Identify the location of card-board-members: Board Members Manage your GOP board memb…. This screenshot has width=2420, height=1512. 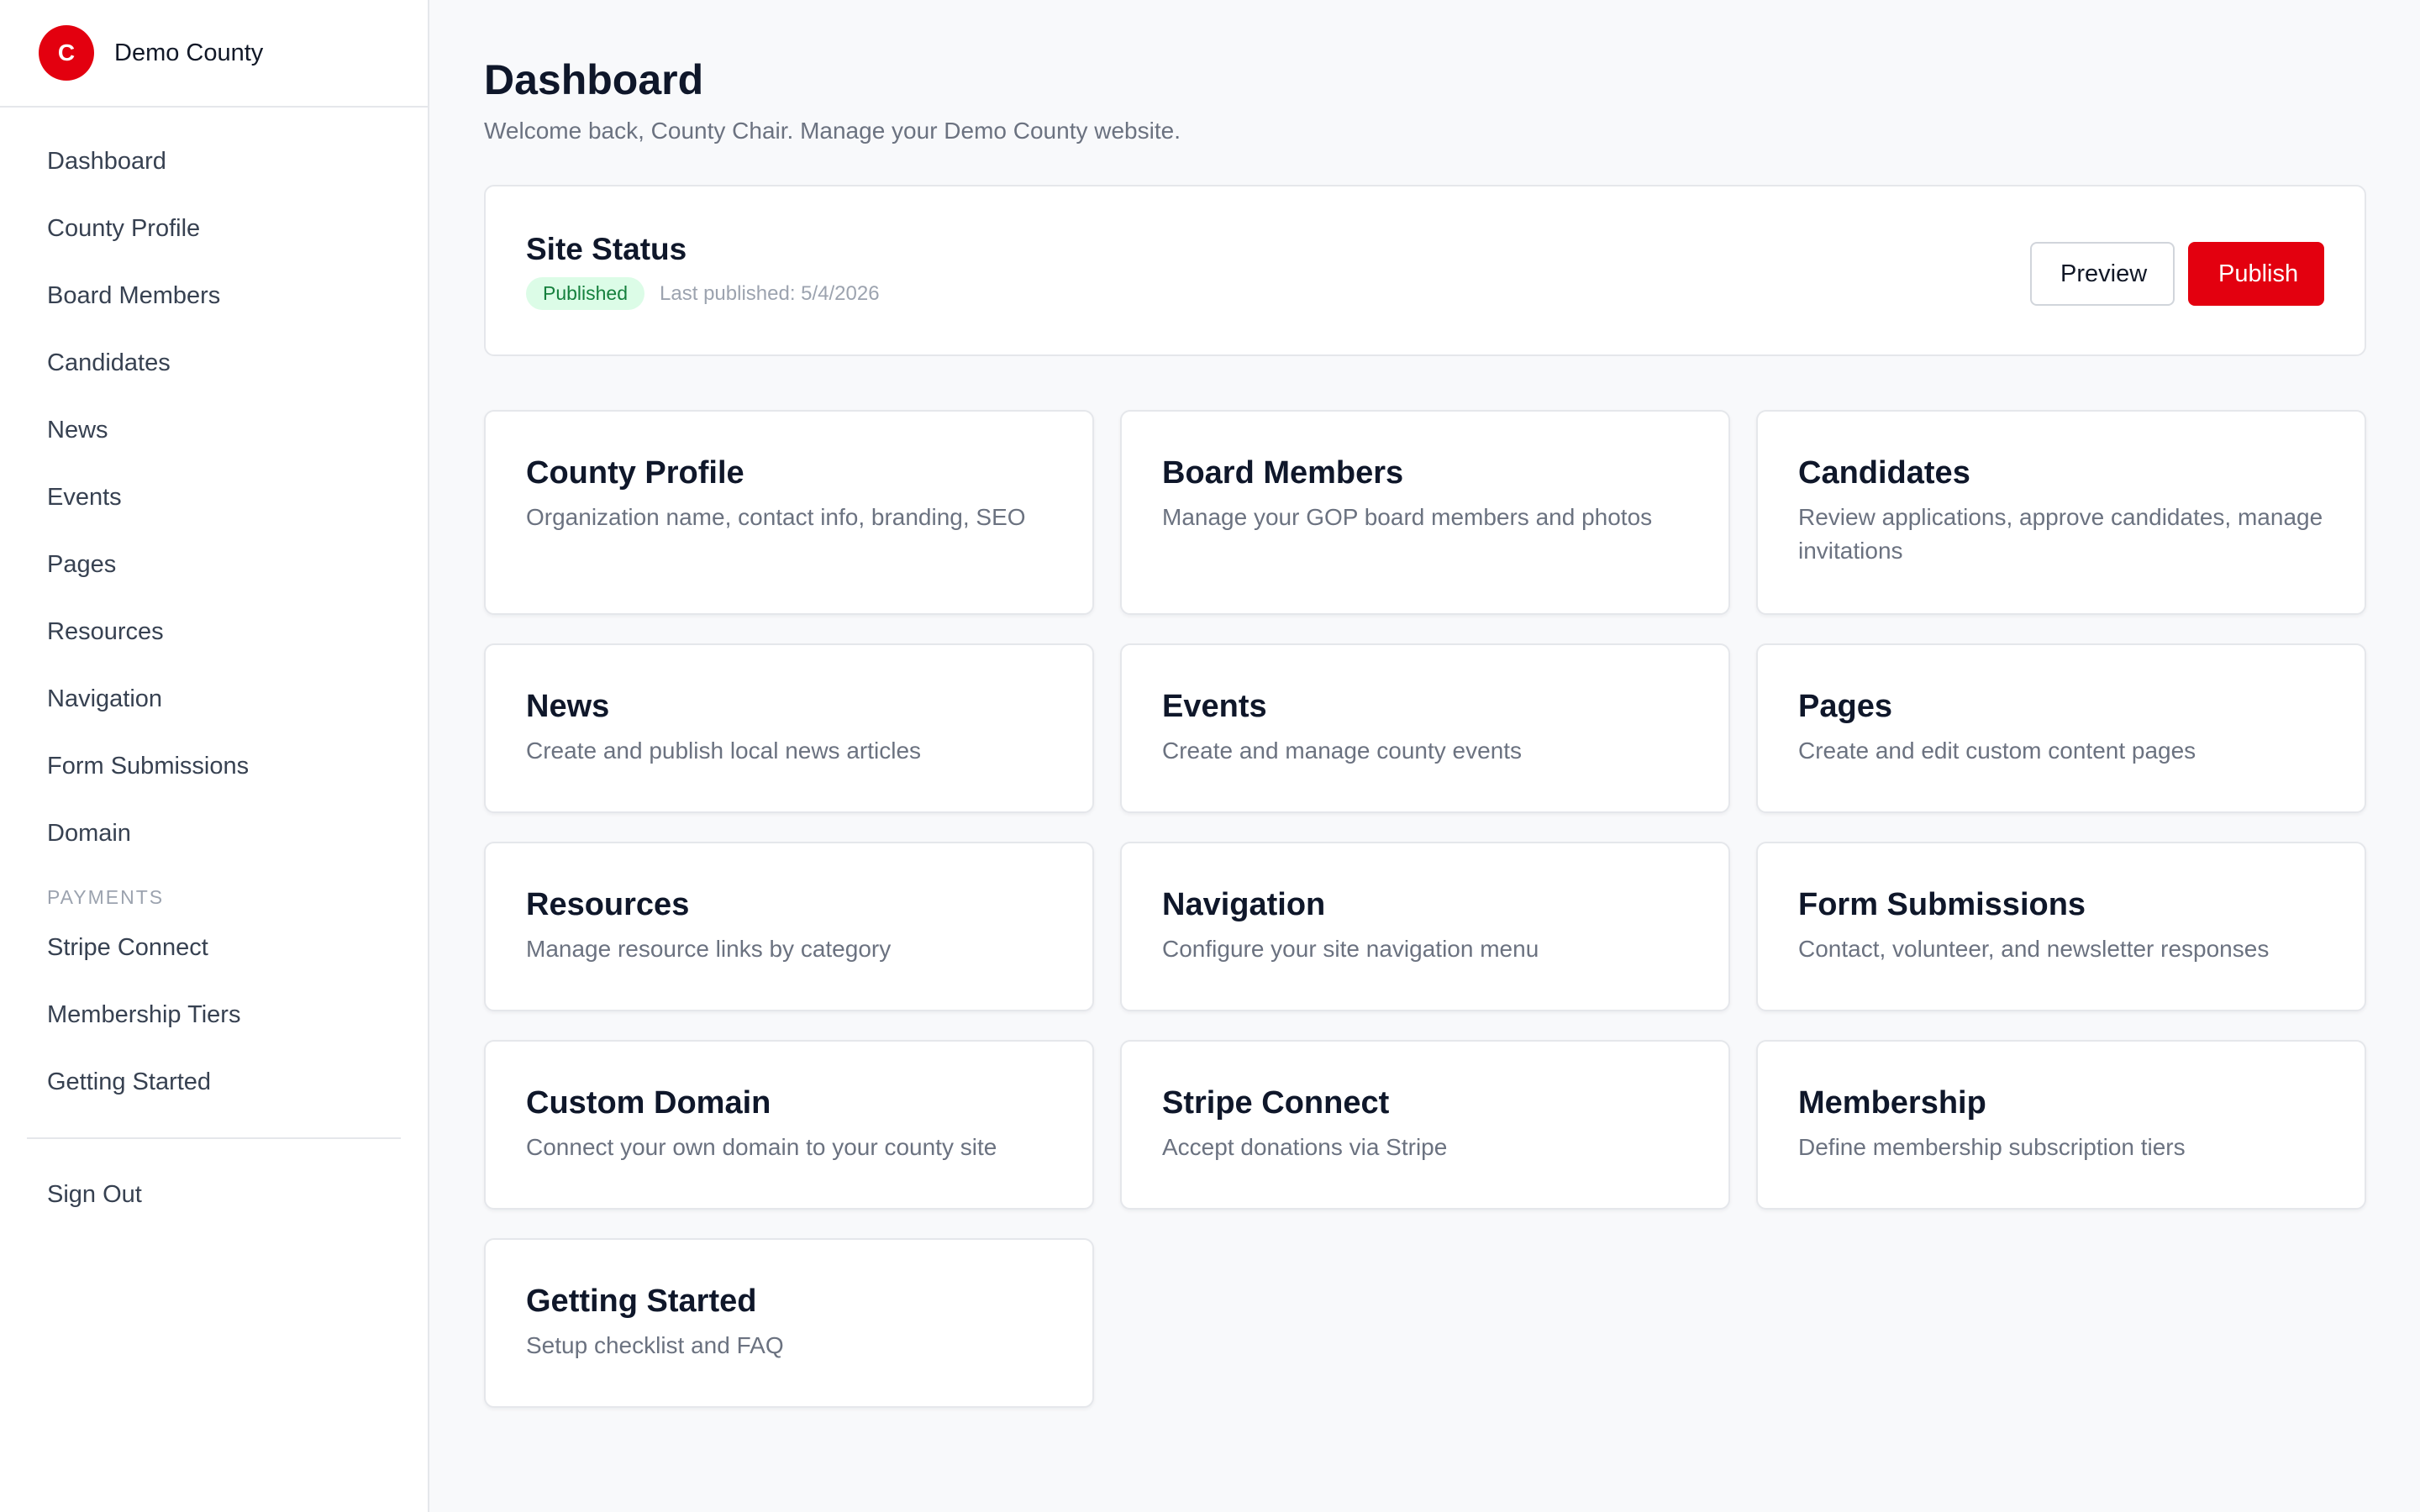
(1425, 512).